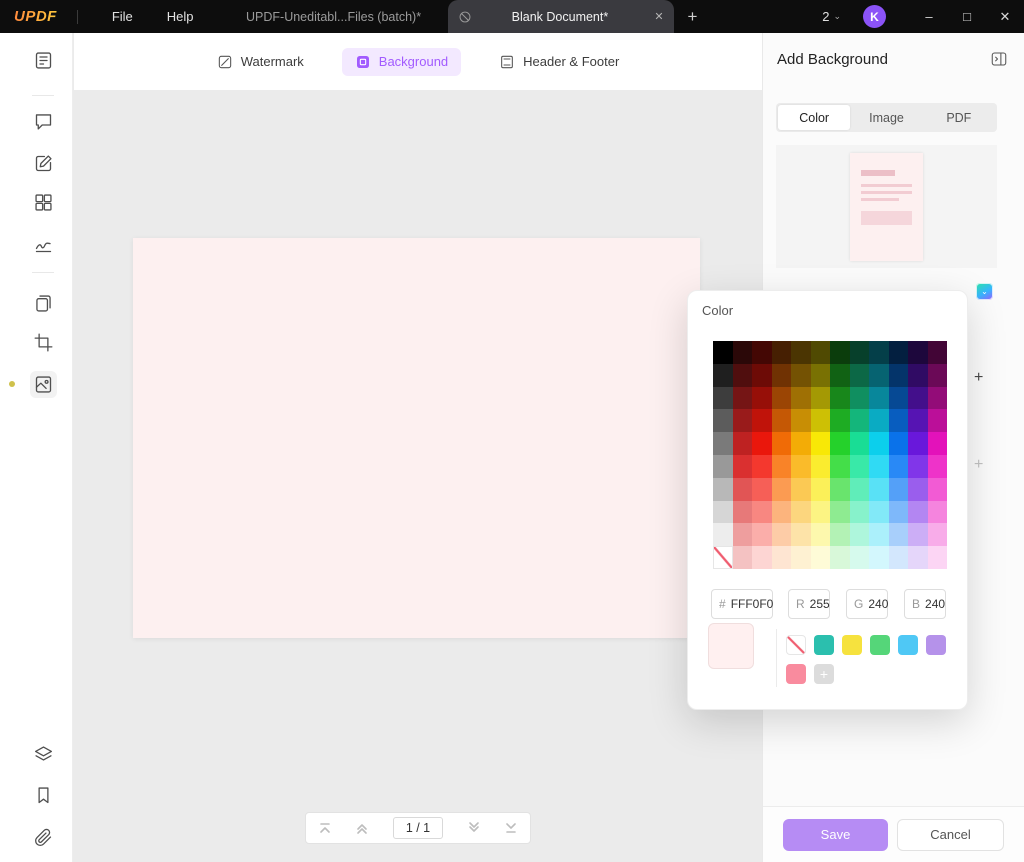 The height and width of the screenshot is (862, 1024). What do you see at coordinates (831, 16) in the screenshot?
I see `tab-count-dropdown: 2 ⌄` at bounding box center [831, 16].